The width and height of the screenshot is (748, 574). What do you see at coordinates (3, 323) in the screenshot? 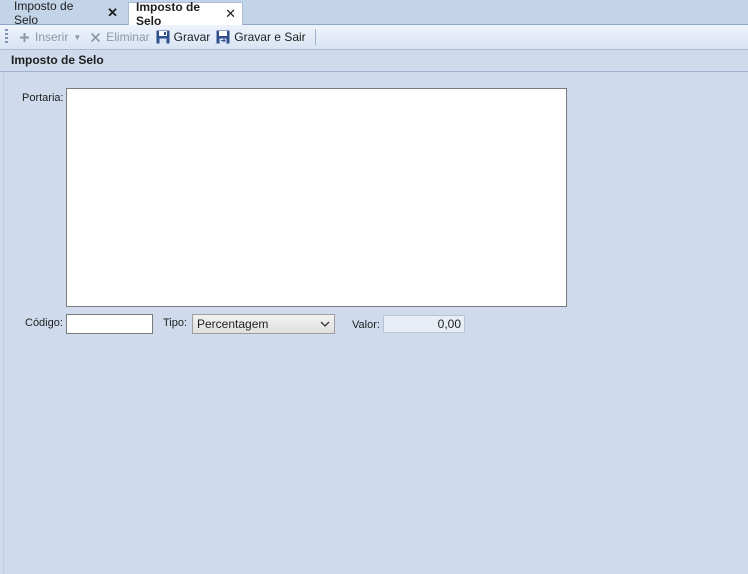
I see `group-border` at bounding box center [3, 323].